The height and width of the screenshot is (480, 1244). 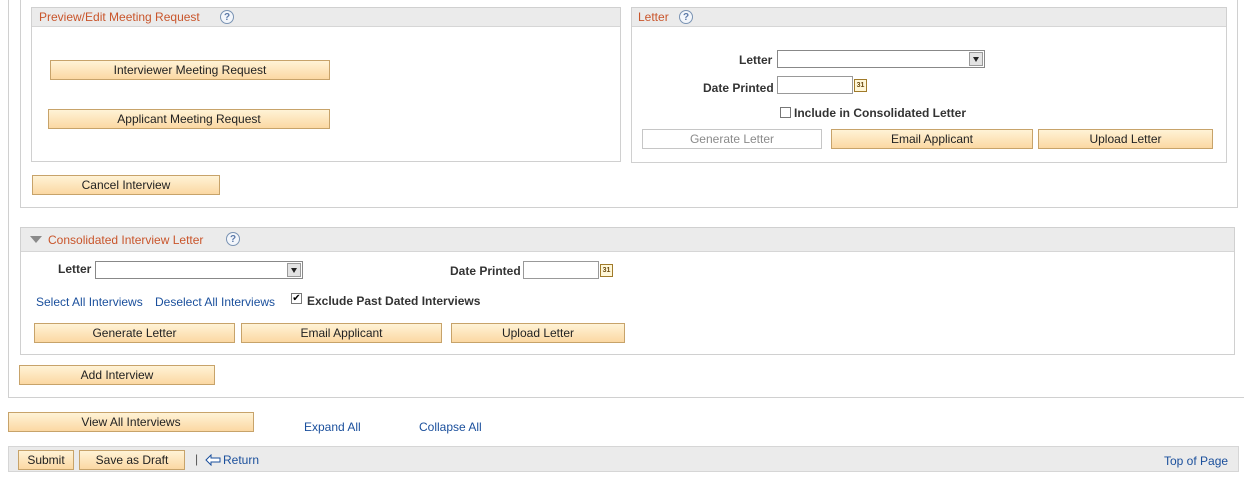 What do you see at coordinates (1125, 139) in the screenshot?
I see `upload-letter-button: Upload Letter` at bounding box center [1125, 139].